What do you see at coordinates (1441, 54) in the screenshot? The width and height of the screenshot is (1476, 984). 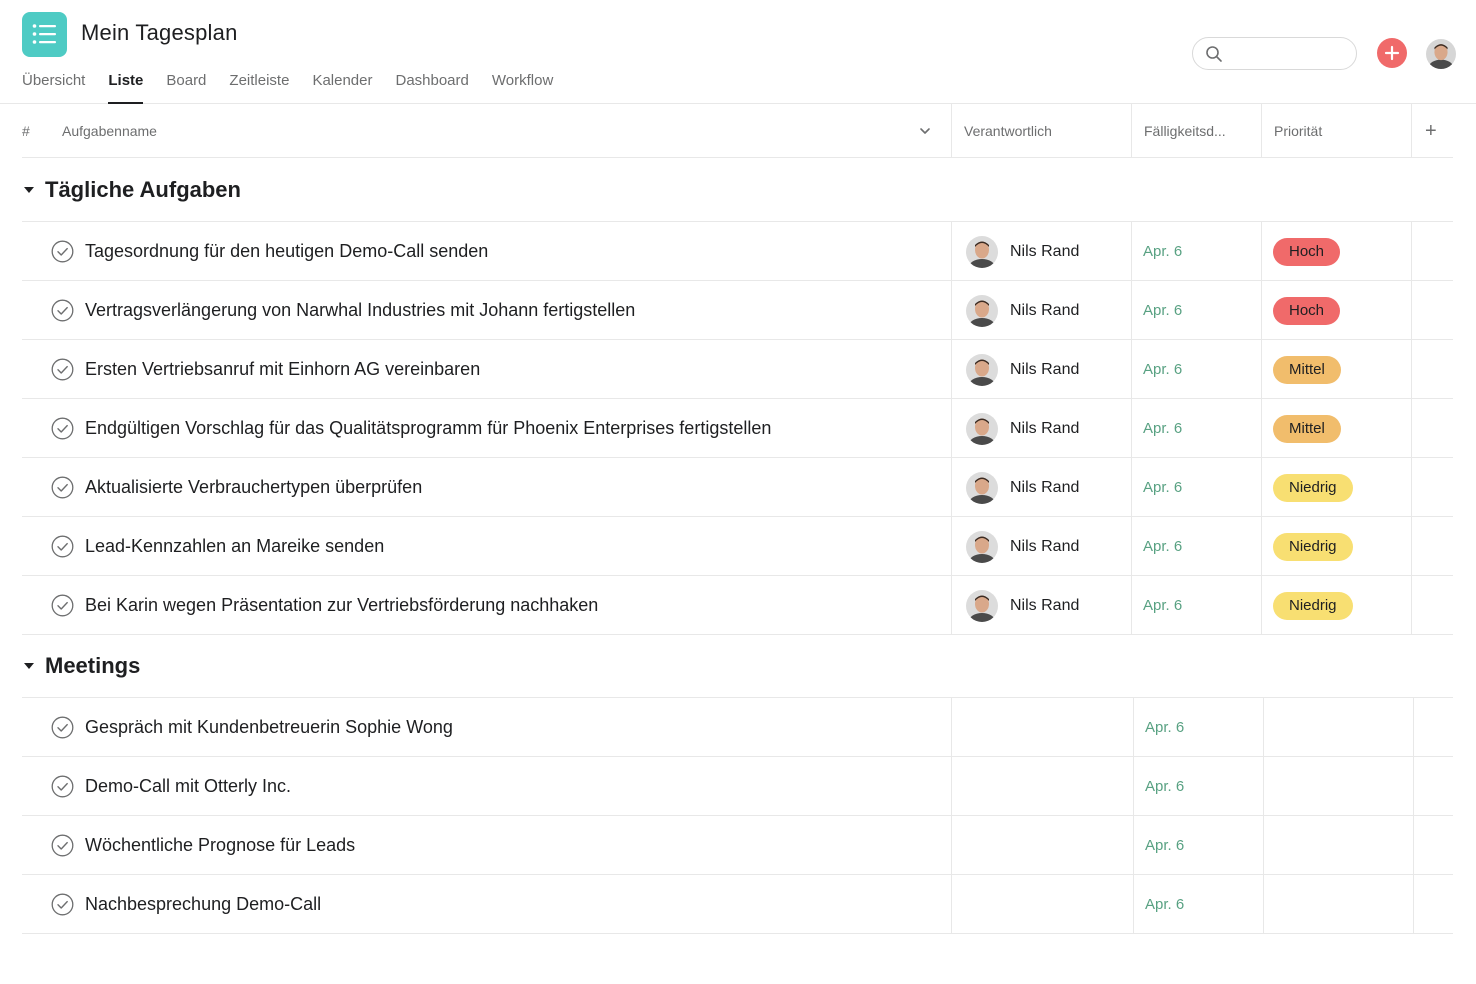 I see `user-avatar` at bounding box center [1441, 54].